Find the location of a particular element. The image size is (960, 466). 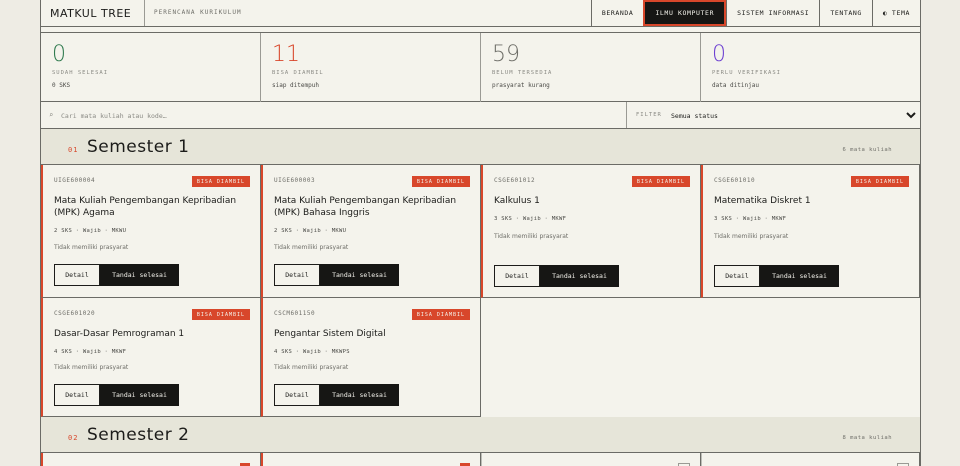

course-grid is located at coordinates (480, 459).